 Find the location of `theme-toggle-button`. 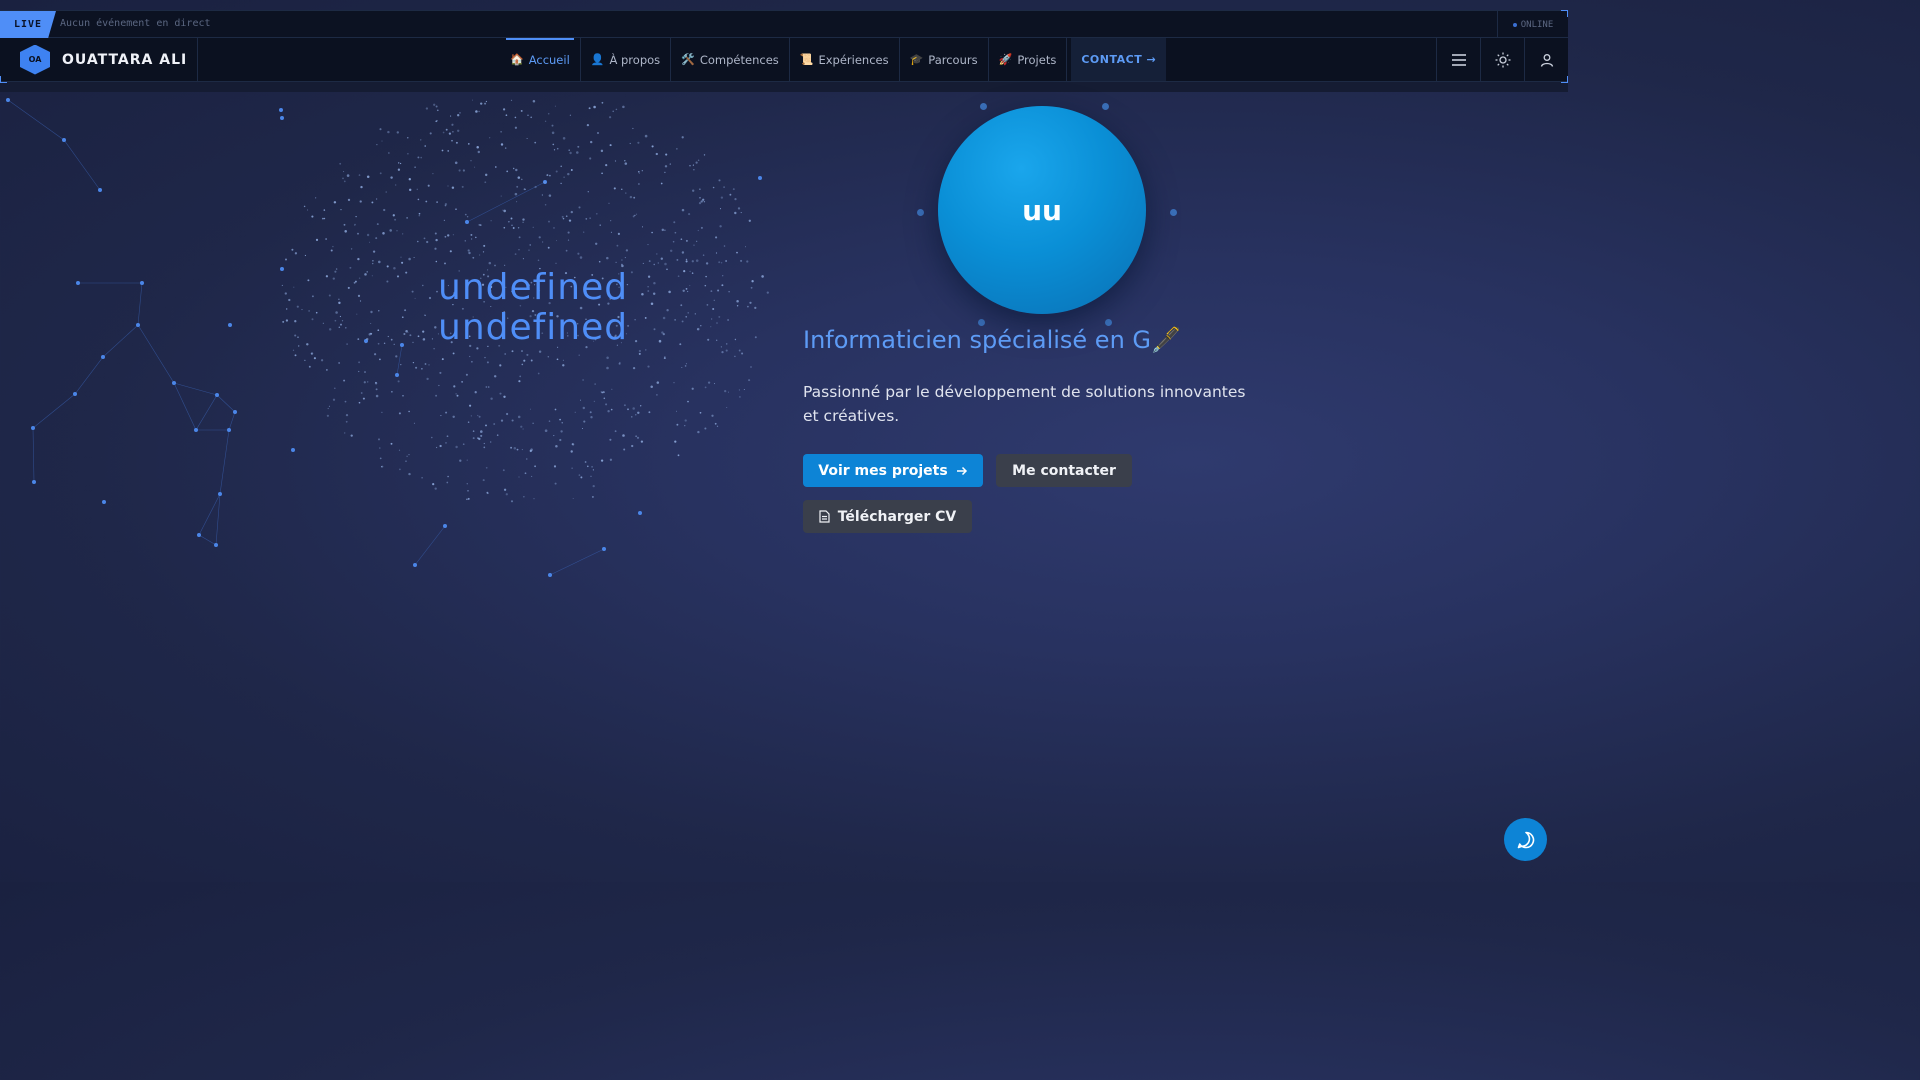

theme-toggle-button is located at coordinates (1502, 59).